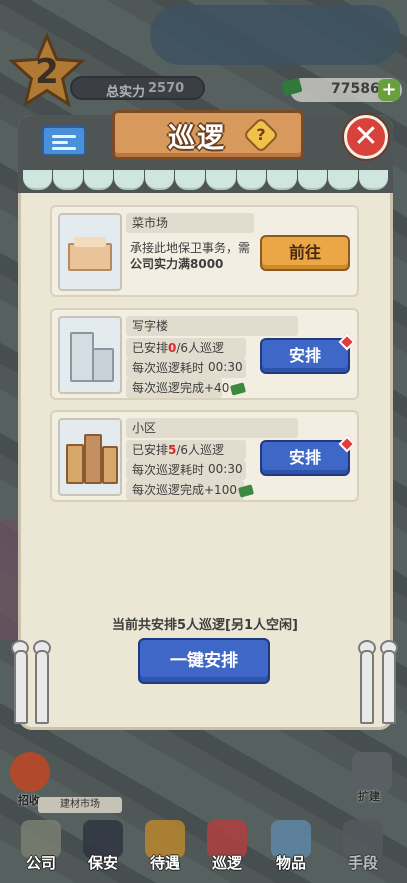  I want to click on rope-post-right-inner, so click(367, 687).